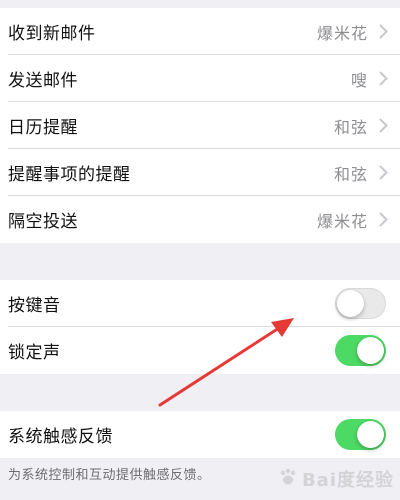 Image resolution: width=400 pixels, height=500 pixels. I want to click on row-label: 按键音, so click(34, 306).